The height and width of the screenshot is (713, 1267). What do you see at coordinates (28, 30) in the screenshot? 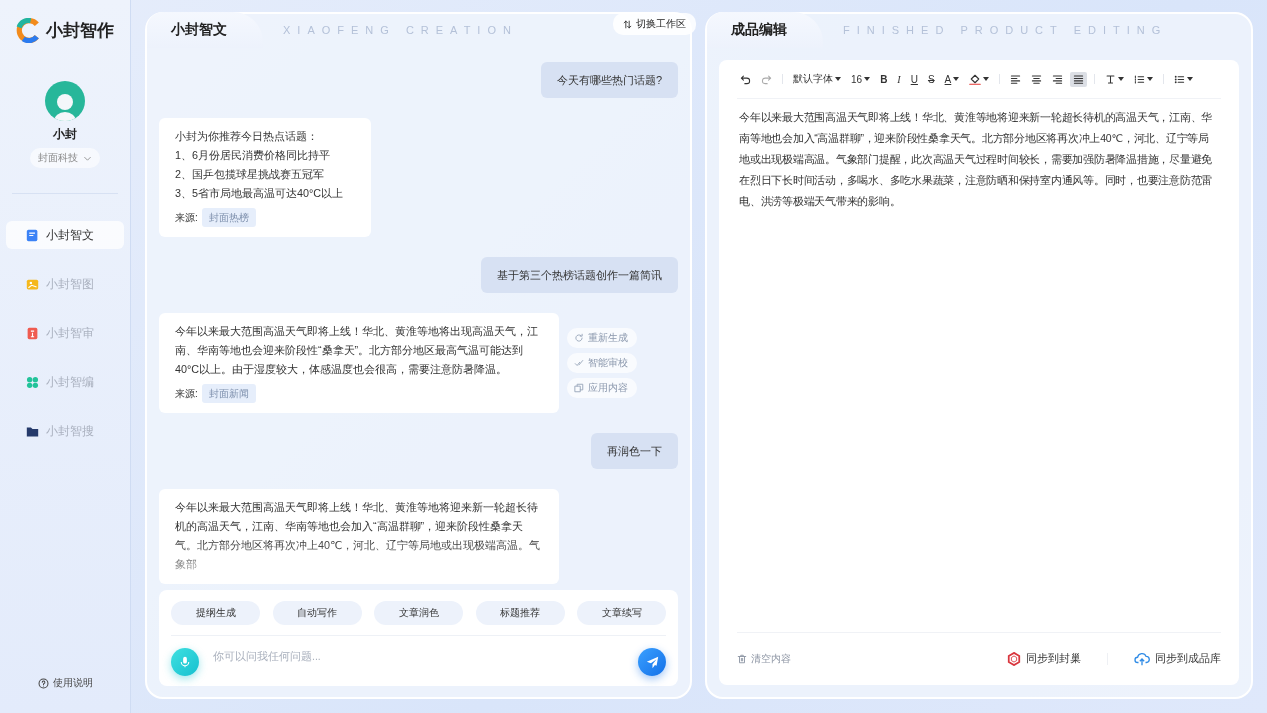
I see `logo-icon` at bounding box center [28, 30].